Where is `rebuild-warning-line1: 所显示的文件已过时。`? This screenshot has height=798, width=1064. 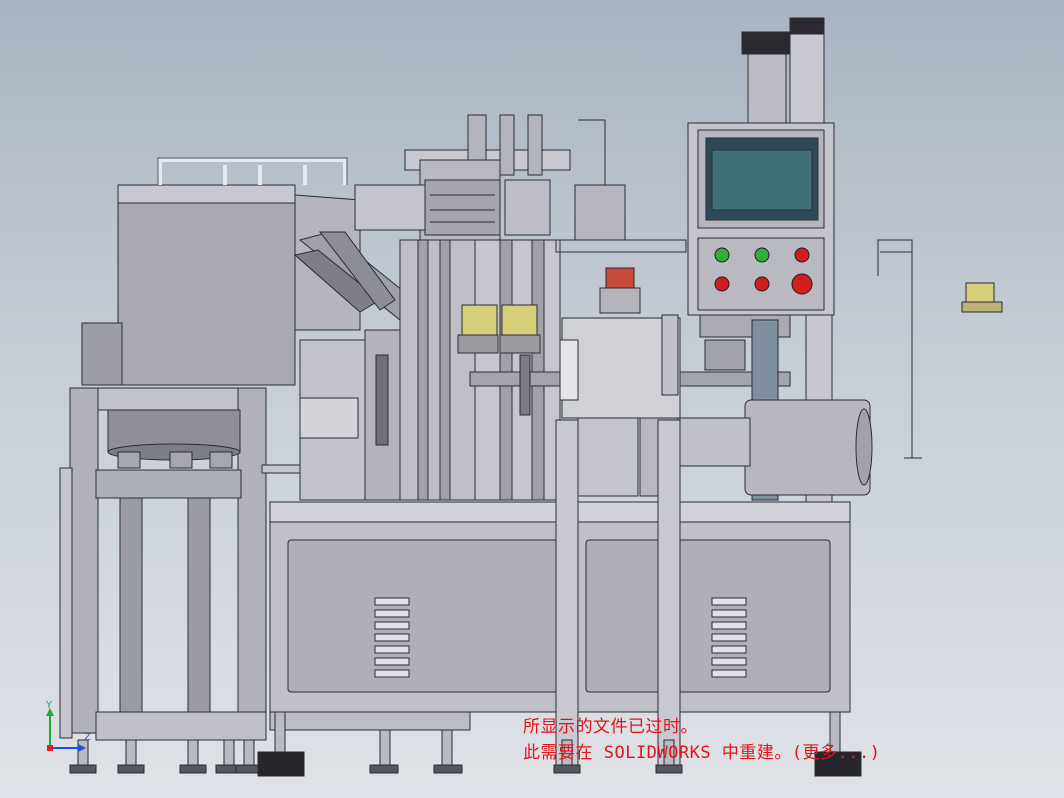
rebuild-warning-line1: 所显示的文件已过时。 is located at coordinates (610, 727).